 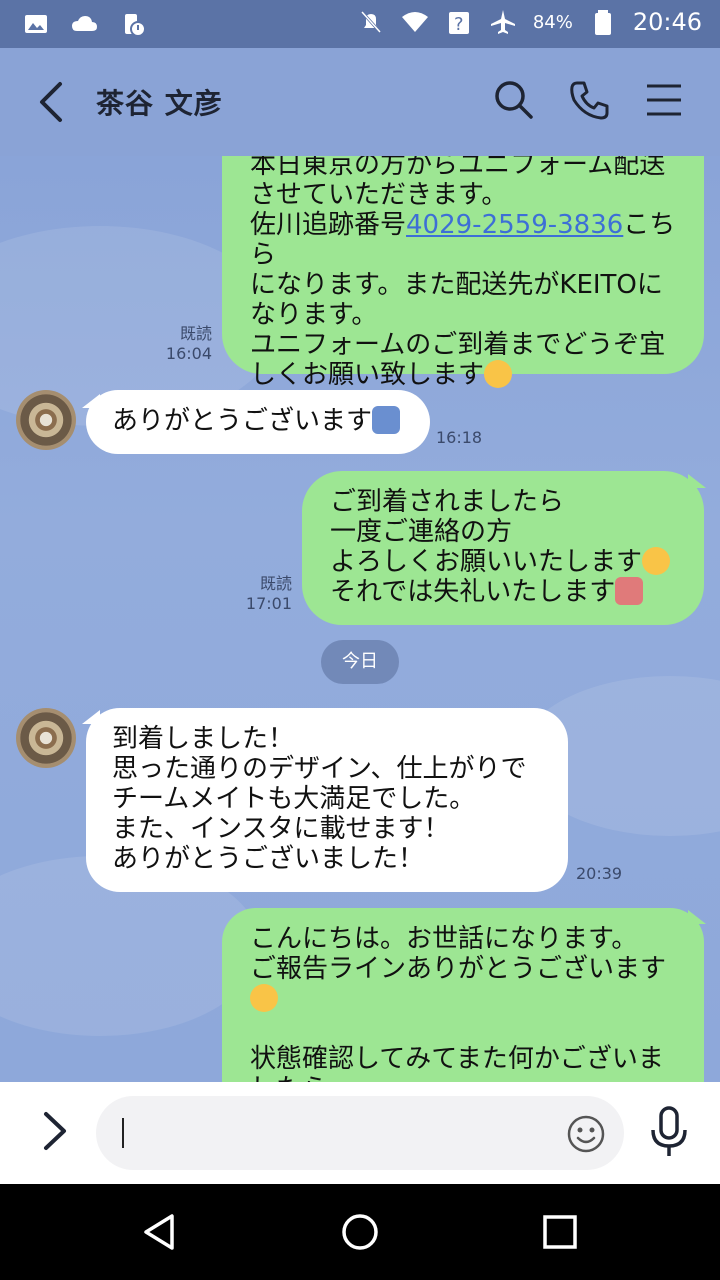 I want to click on message-text: こんにちは。お世話になります。 ご報告ラインありがとうございます, so click(x=458, y=954).